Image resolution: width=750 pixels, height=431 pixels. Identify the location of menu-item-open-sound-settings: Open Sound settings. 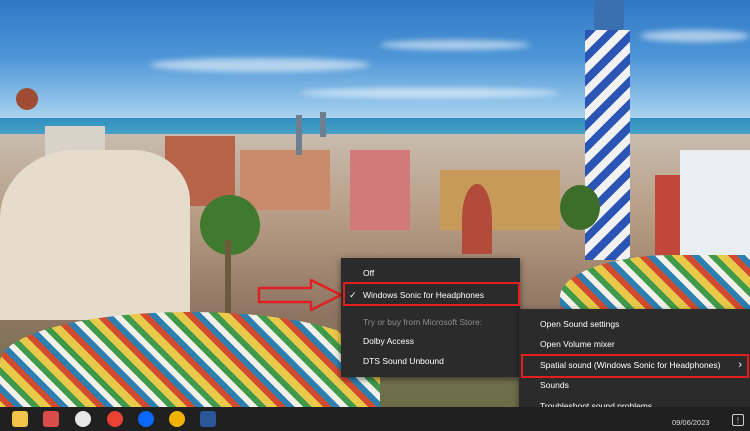
(634, 324).